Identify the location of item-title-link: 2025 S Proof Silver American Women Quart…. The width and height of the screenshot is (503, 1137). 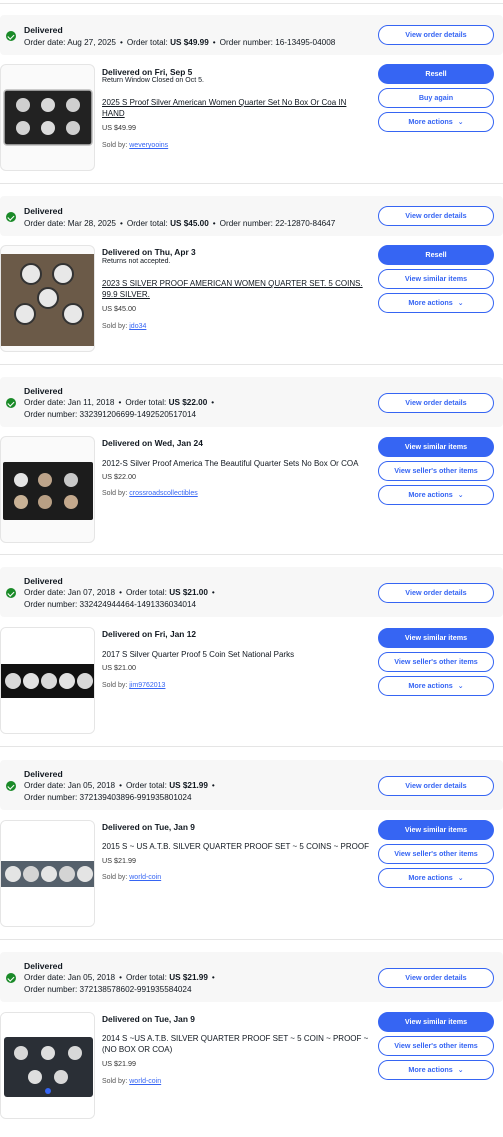
(236, 108).